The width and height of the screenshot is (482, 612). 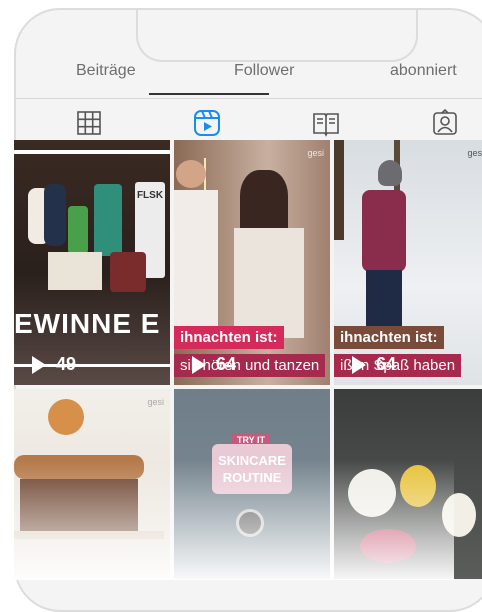 I want to click on orange-slice, so click(x=66, y=417).